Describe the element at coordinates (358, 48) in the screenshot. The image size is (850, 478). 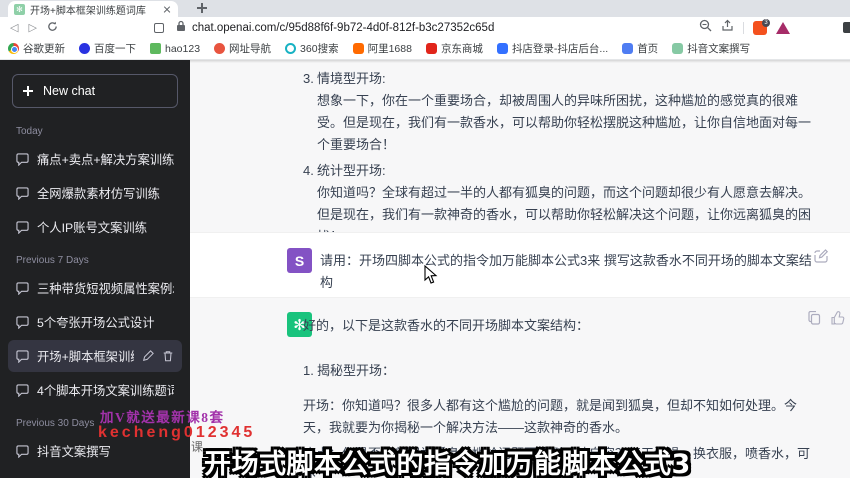
I see `alibaba-icon` at that location.